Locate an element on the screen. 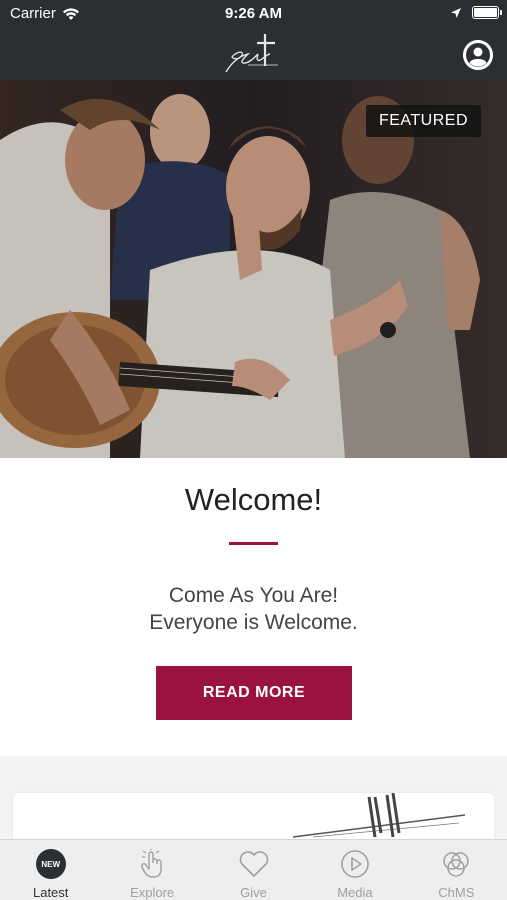 The image size is (507, 900). play-circle-icon is located at coordinates (355, 864).